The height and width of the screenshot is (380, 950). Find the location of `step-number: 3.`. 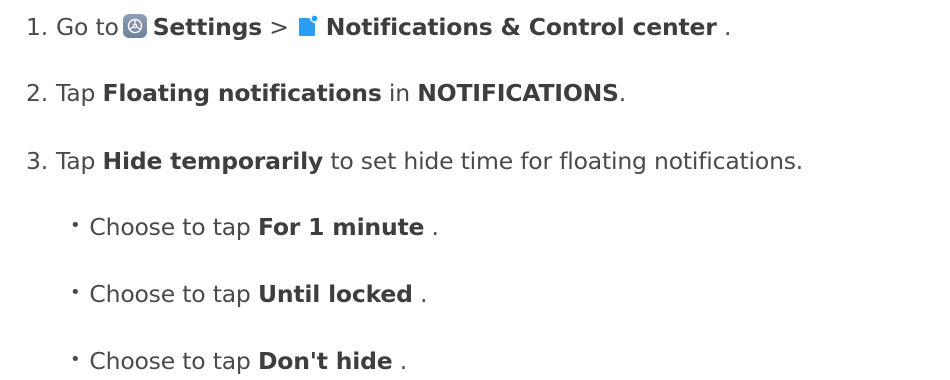

step-number: 3. is located at coordinates (37, 161).